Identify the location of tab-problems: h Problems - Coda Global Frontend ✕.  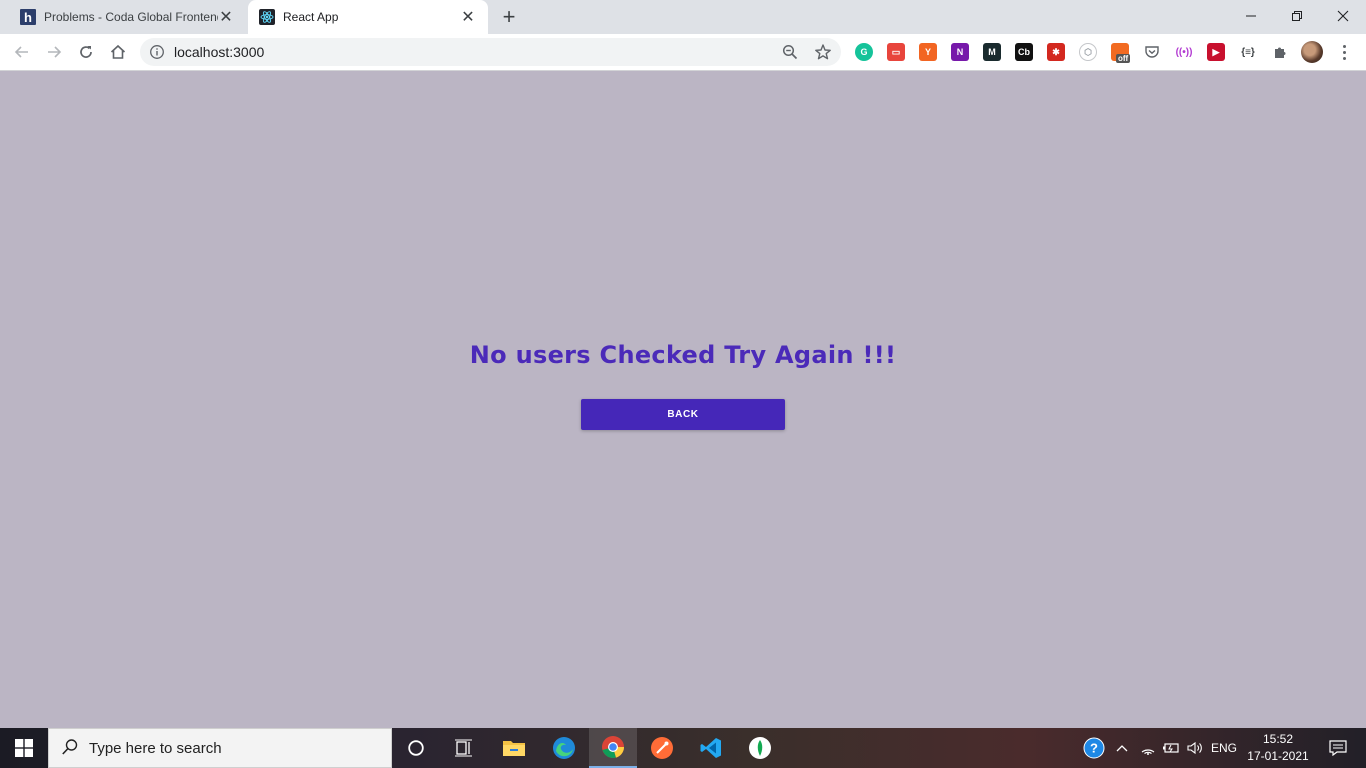
(123, 17).